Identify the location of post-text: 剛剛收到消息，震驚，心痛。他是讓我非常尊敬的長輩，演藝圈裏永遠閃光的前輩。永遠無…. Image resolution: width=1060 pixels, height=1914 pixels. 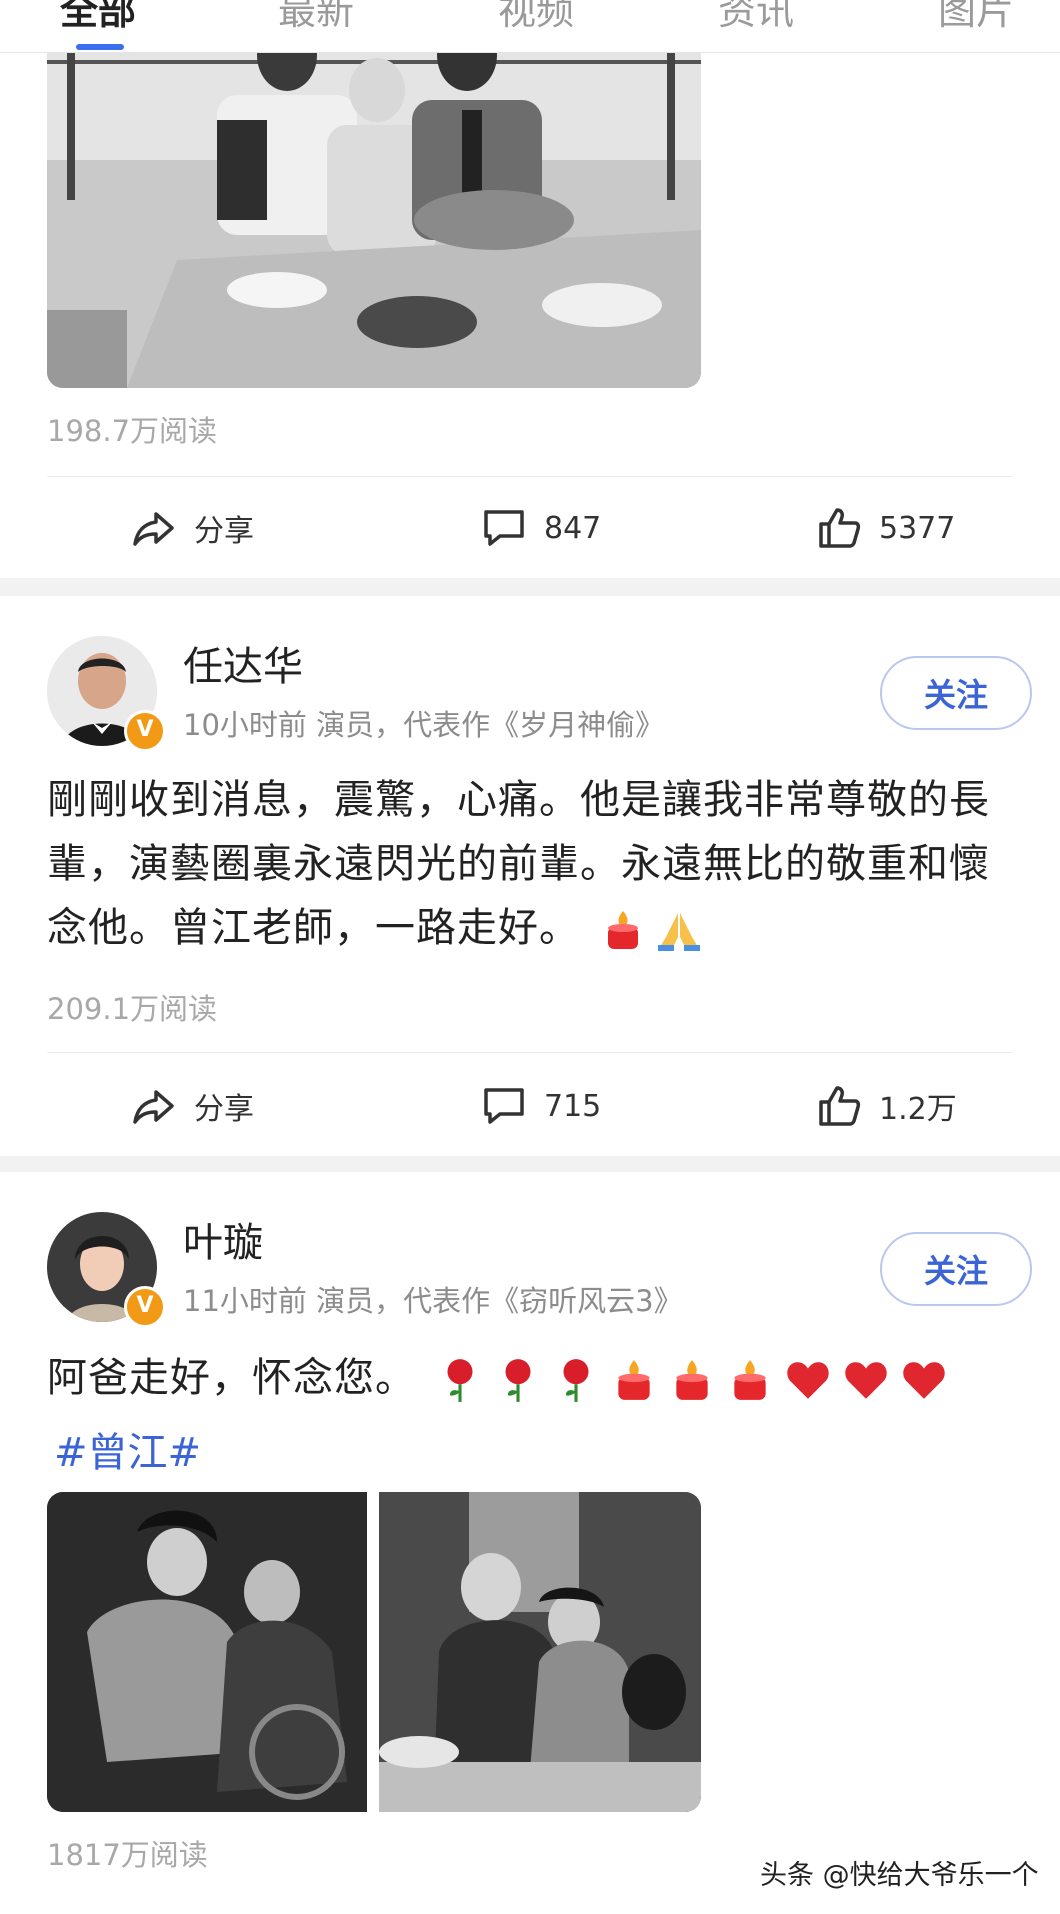
(537, 864).